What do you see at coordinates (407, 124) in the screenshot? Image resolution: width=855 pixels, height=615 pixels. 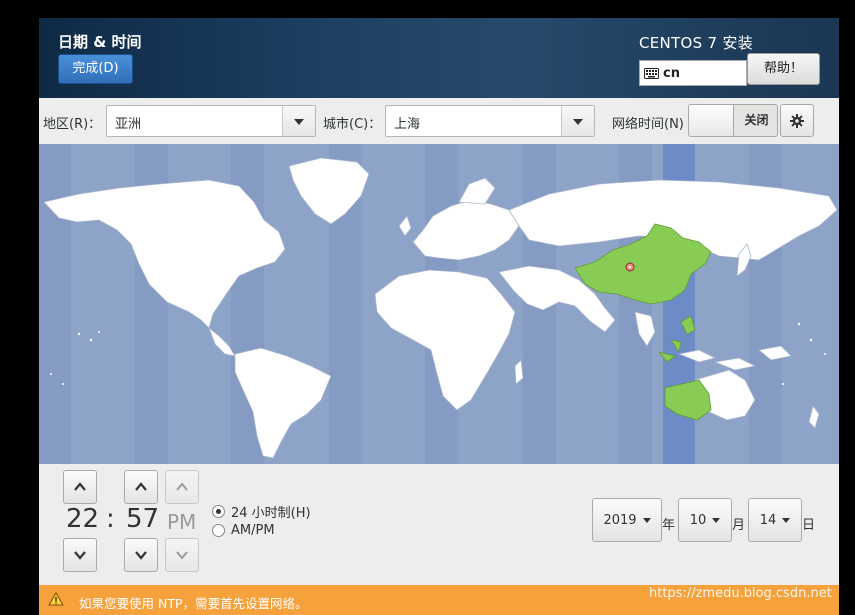 I see `city-value: 上海` at bounding box center [407, 124].